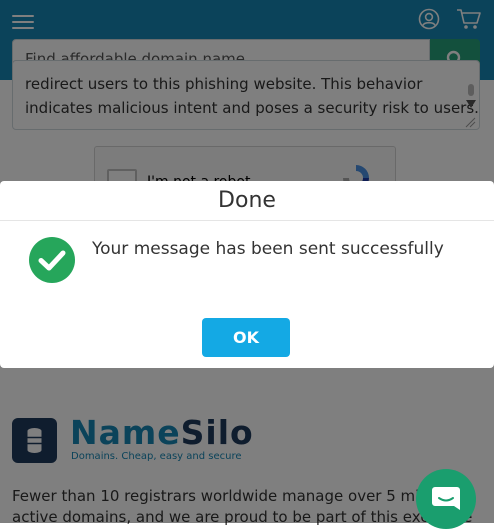 This screenshot has height=529, width=494. Describe the element at coordinates (247, 220) in the screenshot. I see `dialog-divider` at that location.